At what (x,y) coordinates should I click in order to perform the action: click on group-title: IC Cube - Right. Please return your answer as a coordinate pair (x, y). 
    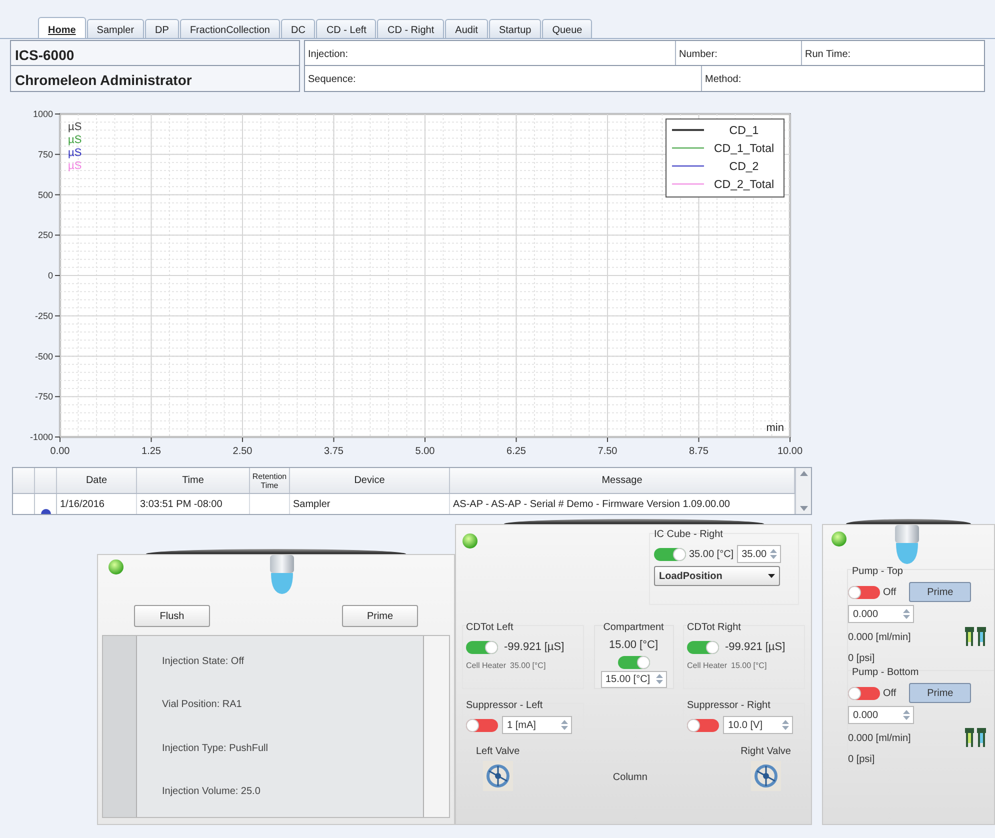
    Looking at the image, I should click on (689, 535).